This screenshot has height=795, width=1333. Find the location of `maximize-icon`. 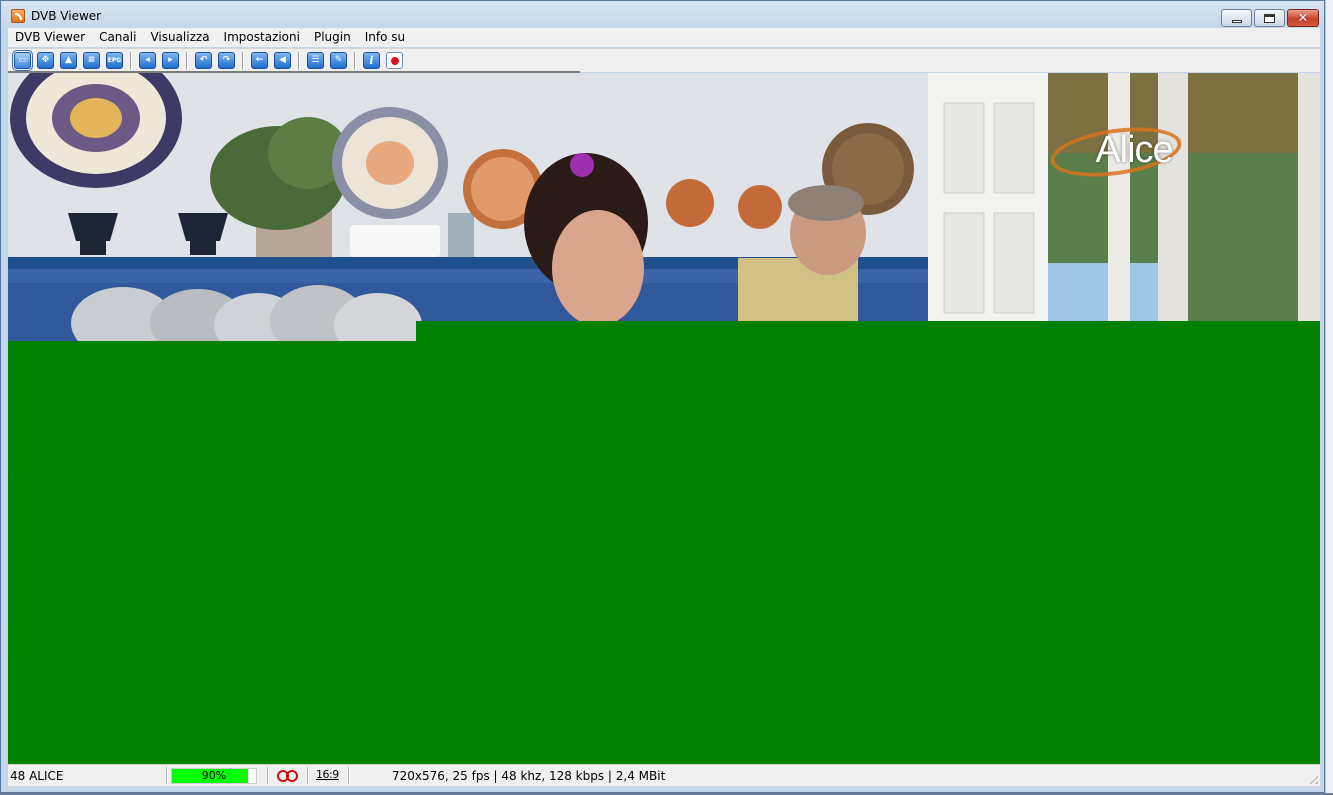

maximize-icon is located at coordinates (1269, 18).